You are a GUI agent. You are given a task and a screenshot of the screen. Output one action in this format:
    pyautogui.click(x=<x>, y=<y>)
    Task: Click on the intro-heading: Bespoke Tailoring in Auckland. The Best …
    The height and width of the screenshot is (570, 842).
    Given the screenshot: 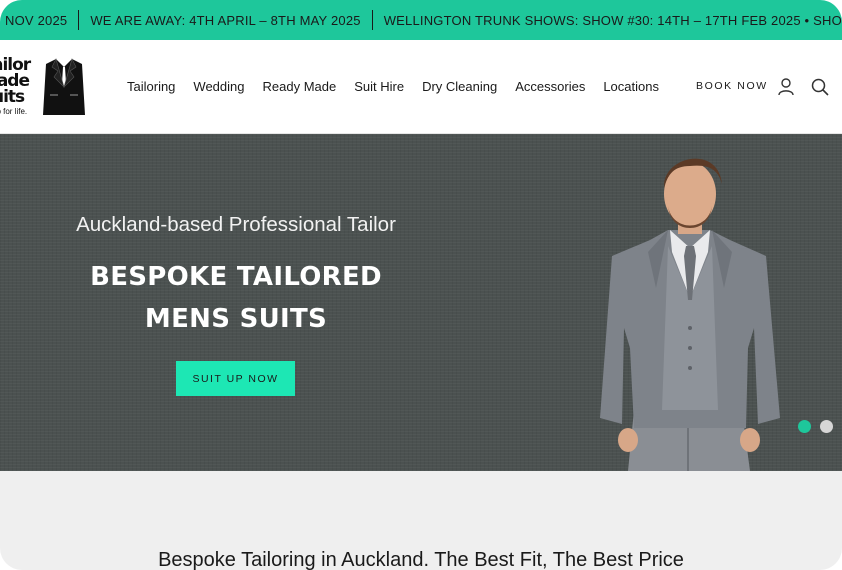 What is the action you would take?
    pyautogui.click(x=421, y=559)
    